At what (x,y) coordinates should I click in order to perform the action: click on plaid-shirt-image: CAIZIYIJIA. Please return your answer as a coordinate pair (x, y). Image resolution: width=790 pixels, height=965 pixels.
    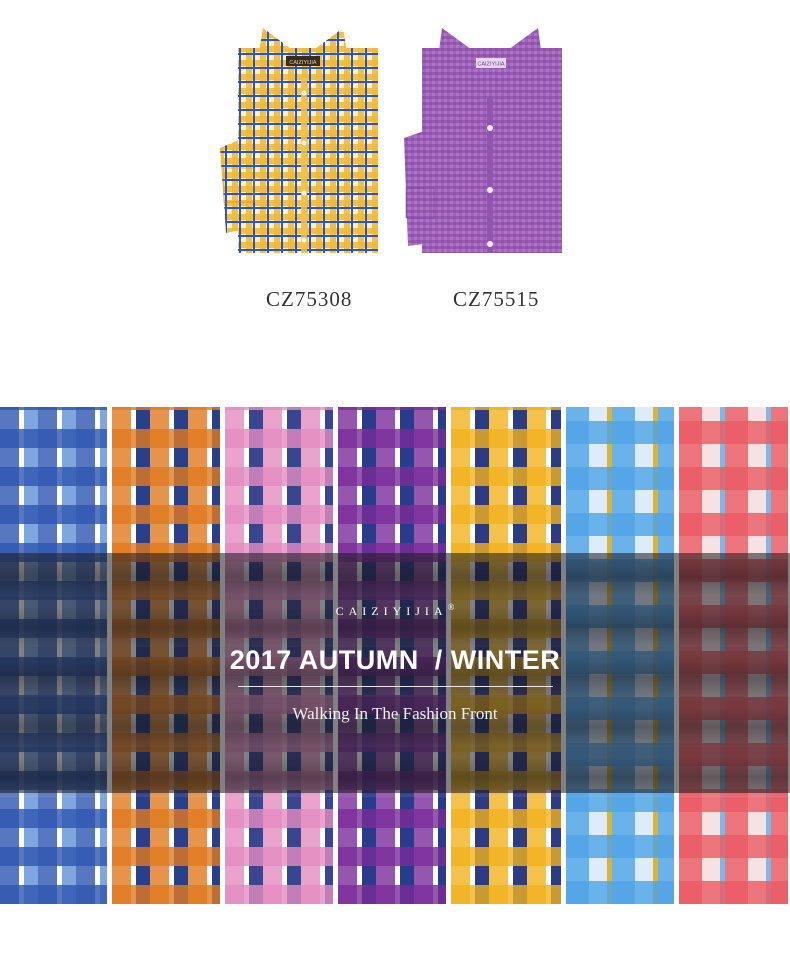
    Looking at the image, I should click on (299, 140).